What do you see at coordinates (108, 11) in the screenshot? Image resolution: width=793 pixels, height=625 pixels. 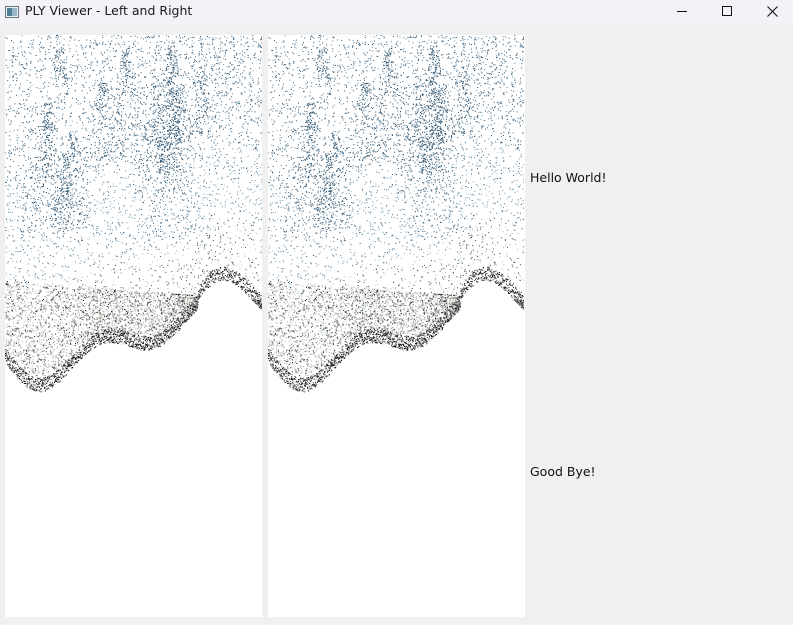 I see `window-title: PLY Viewer - Left and Right` at bounding box center [108, 11].